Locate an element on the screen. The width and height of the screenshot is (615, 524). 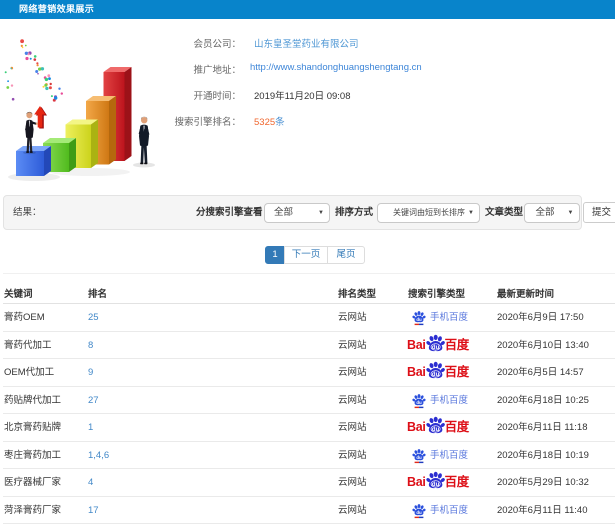
page-current: 1 is located at coordinates (275, 255).